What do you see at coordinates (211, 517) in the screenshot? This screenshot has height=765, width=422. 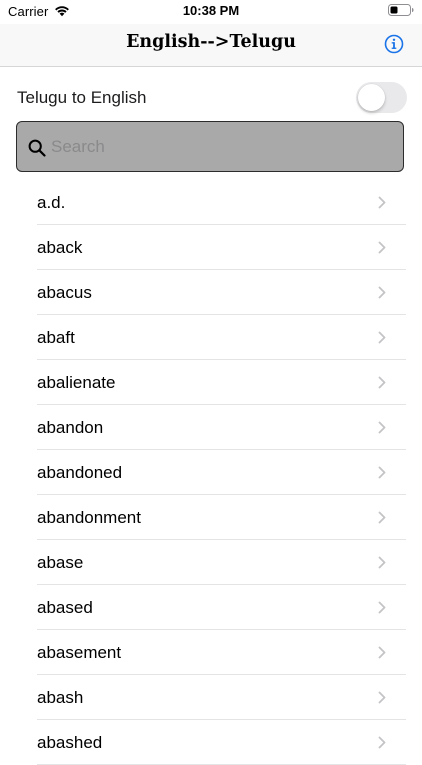 I see `list-item: abandonment` at bounding box center [211, 517].